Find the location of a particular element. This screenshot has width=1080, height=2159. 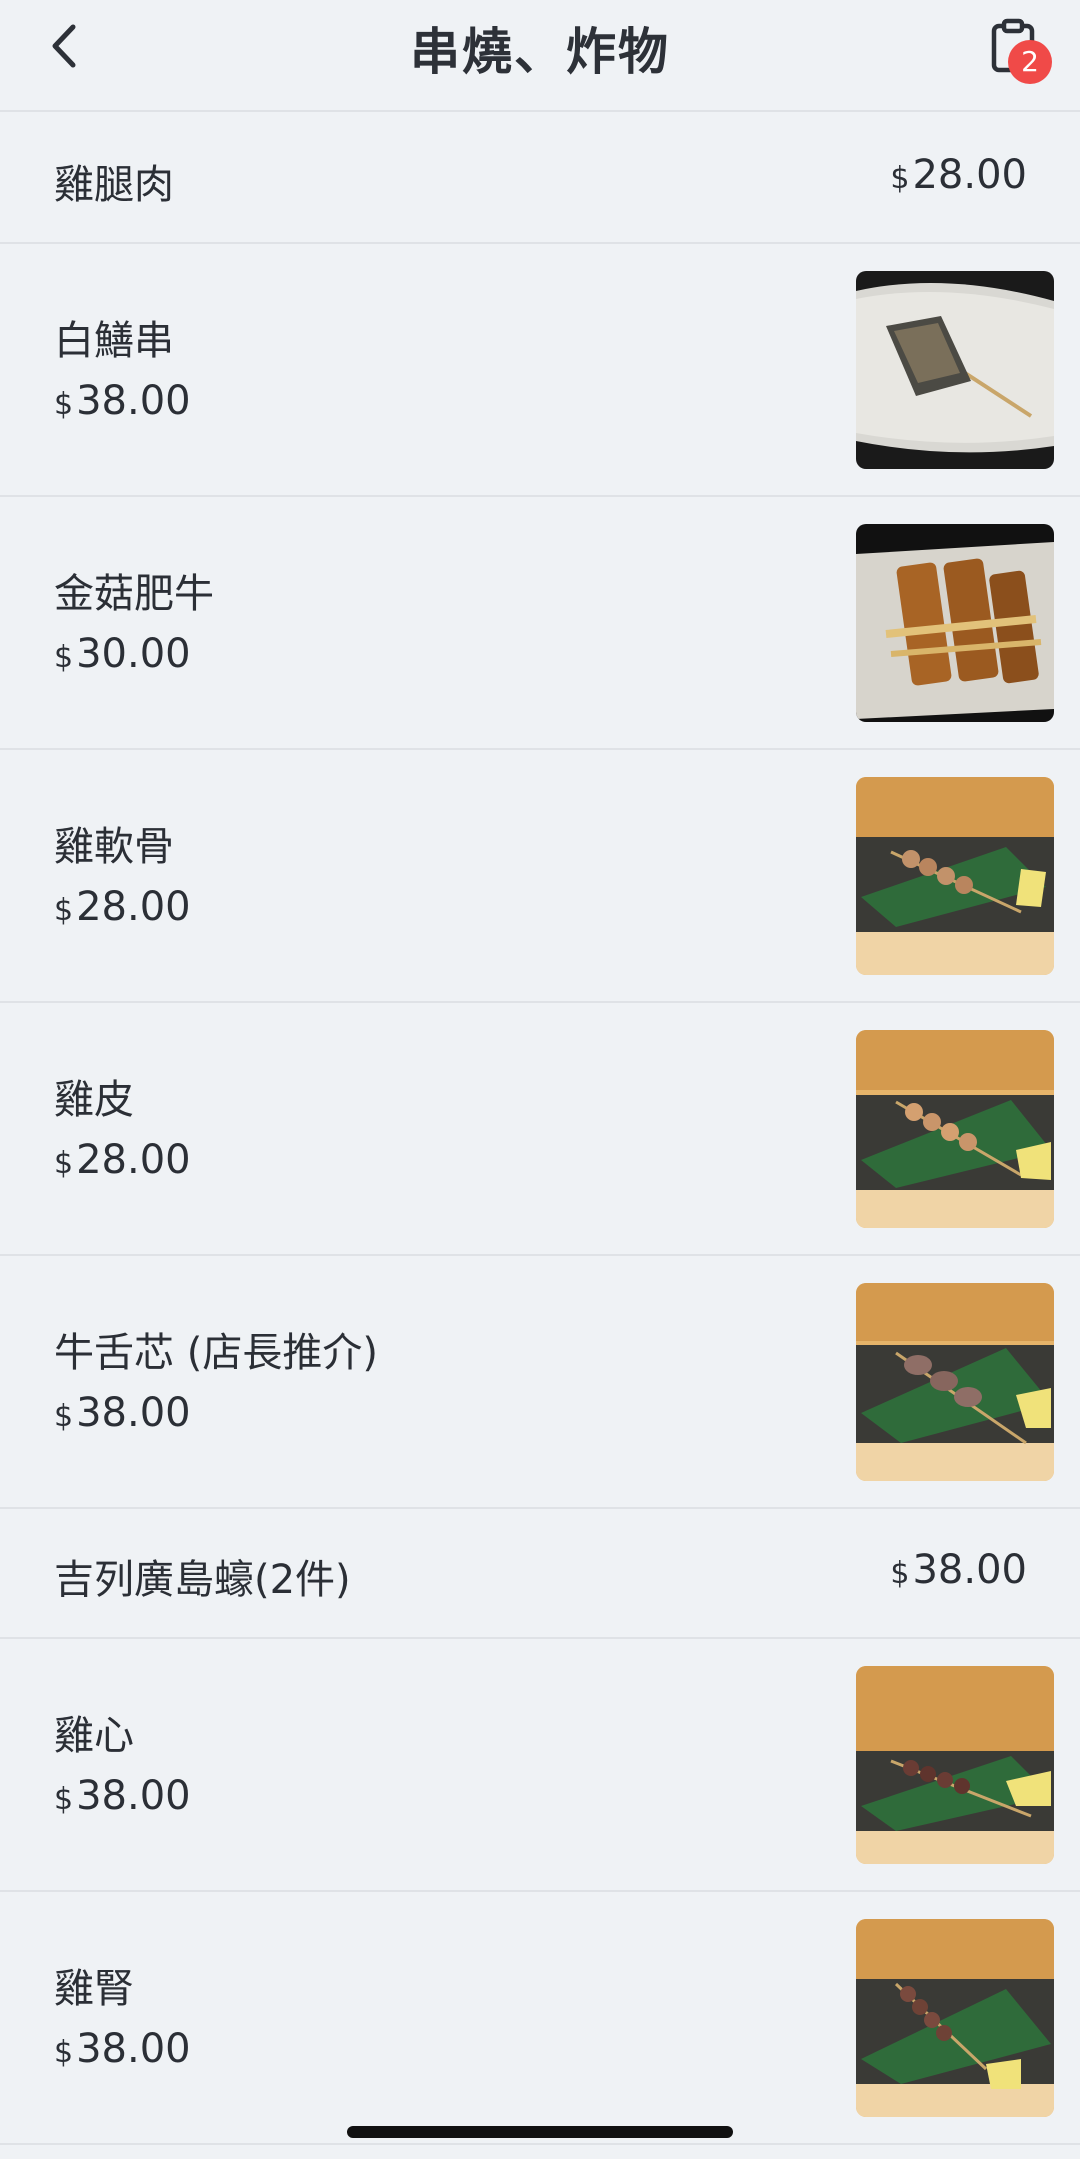

enoki-beef-photo is located at coordinates (955, 623).